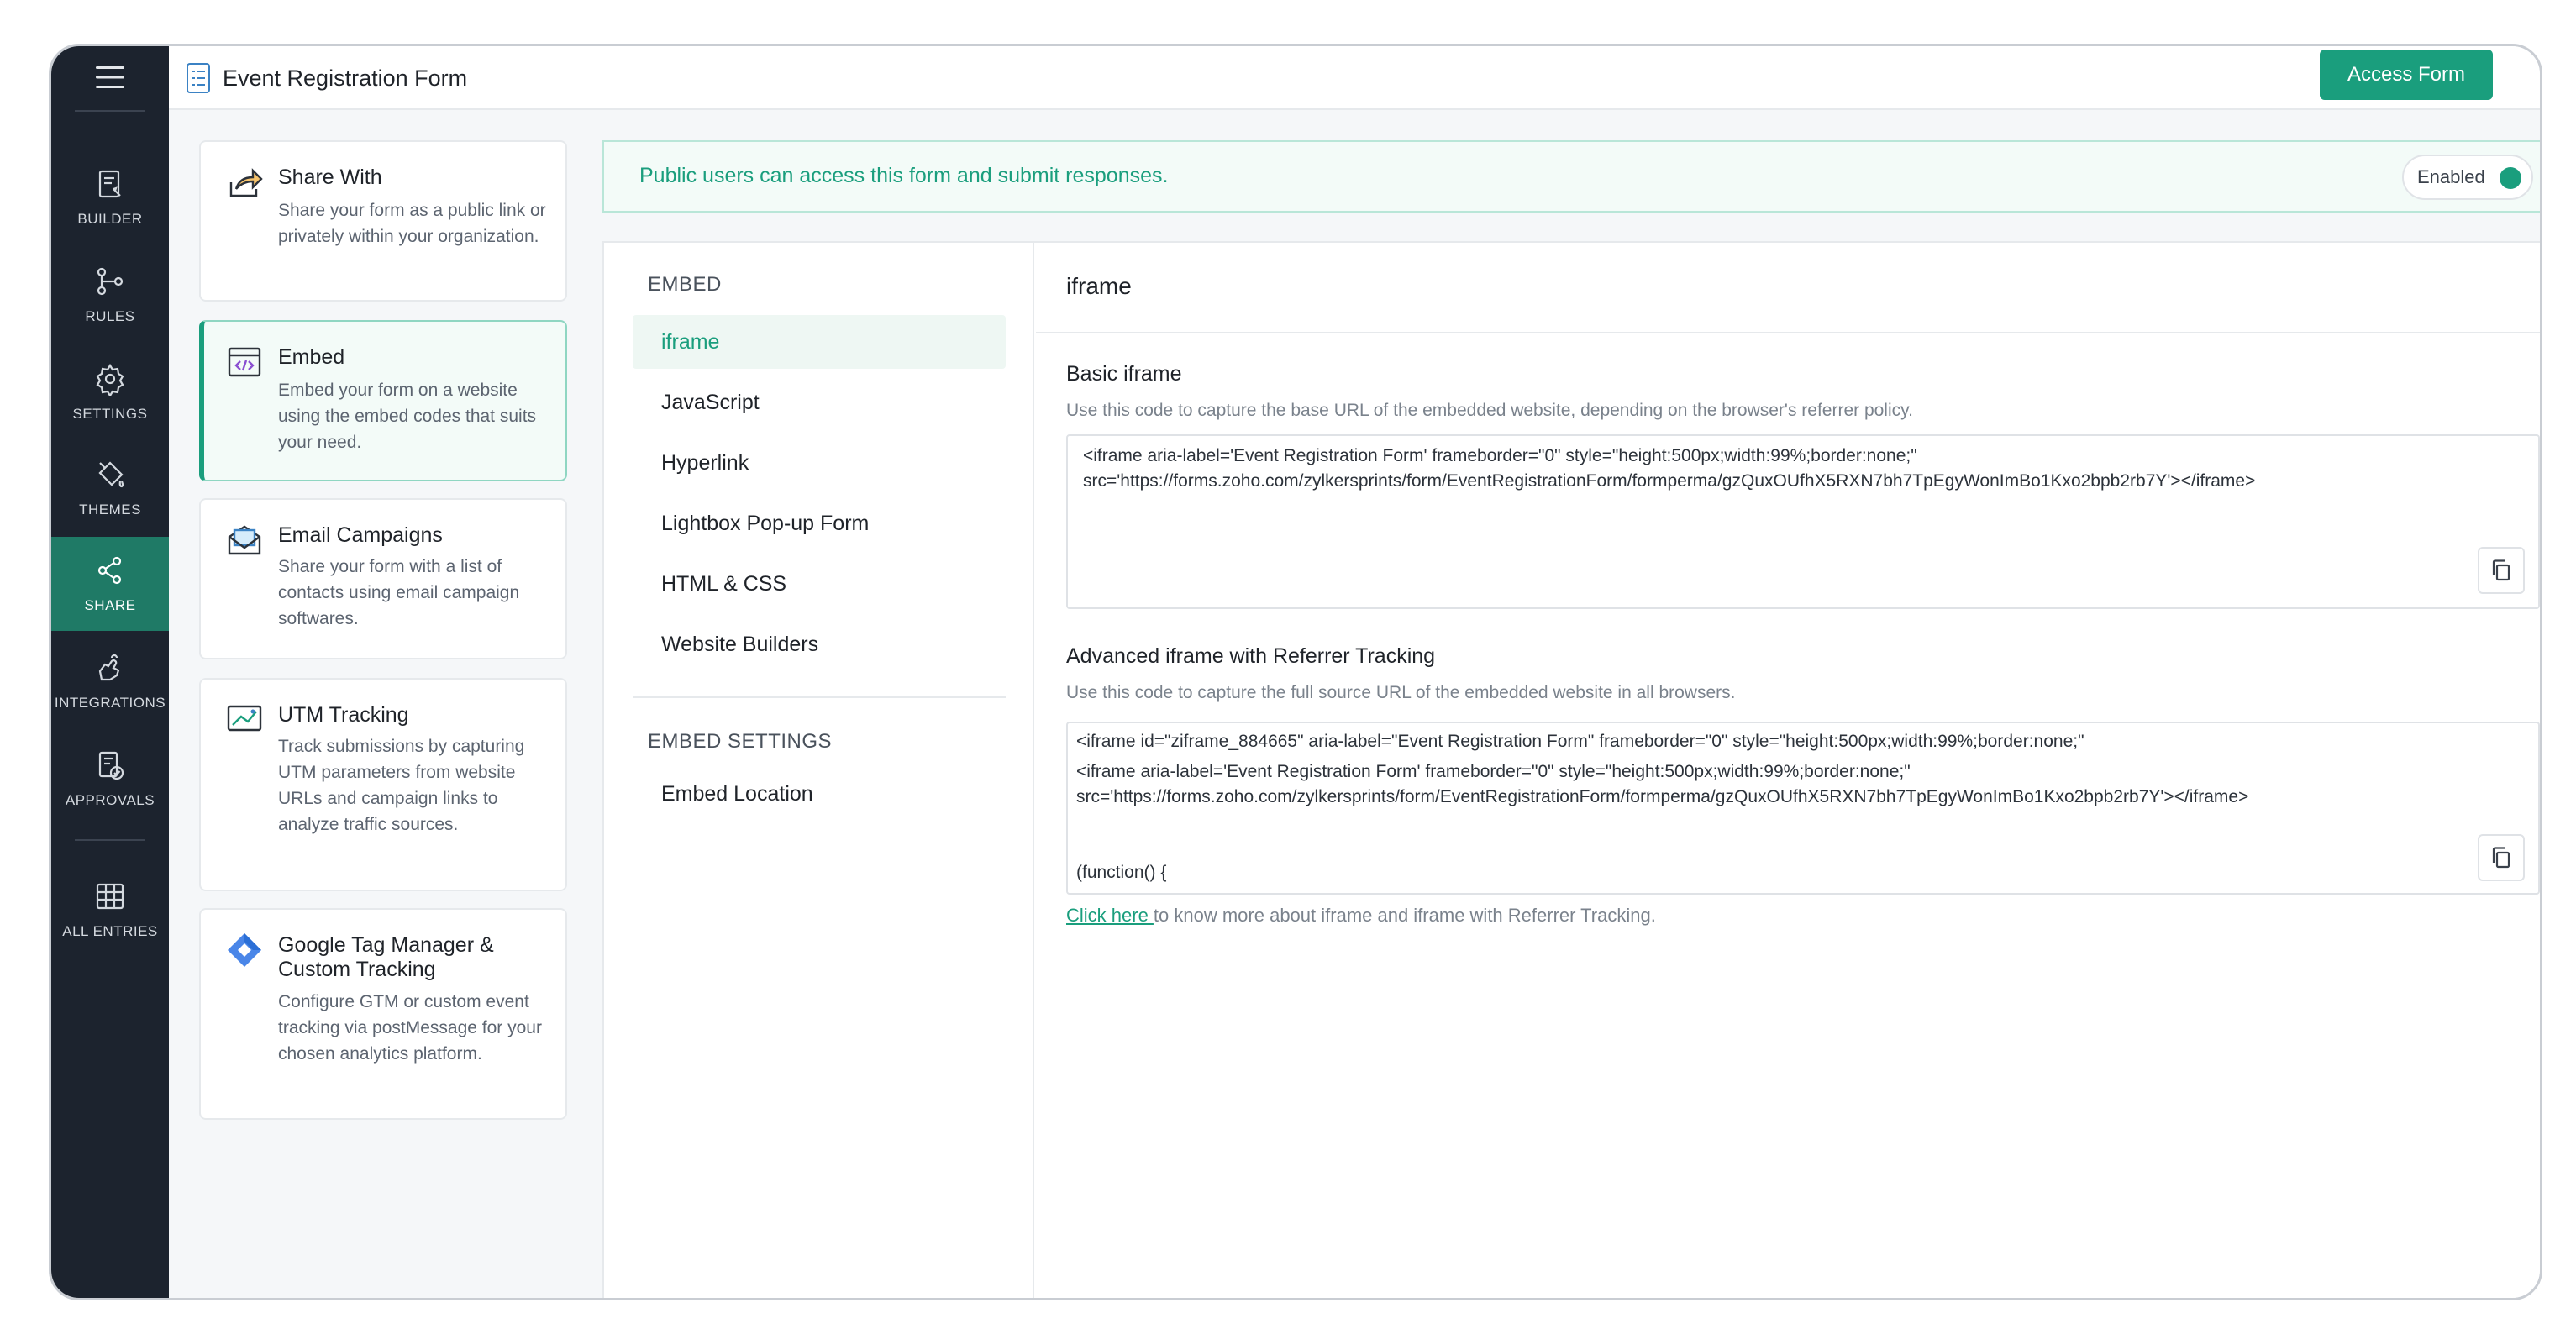 This screenshot has height=1334, width=2576. Describe the element at coordinates (110, 281) in the screenshot. I see `rules-icon` at that location.